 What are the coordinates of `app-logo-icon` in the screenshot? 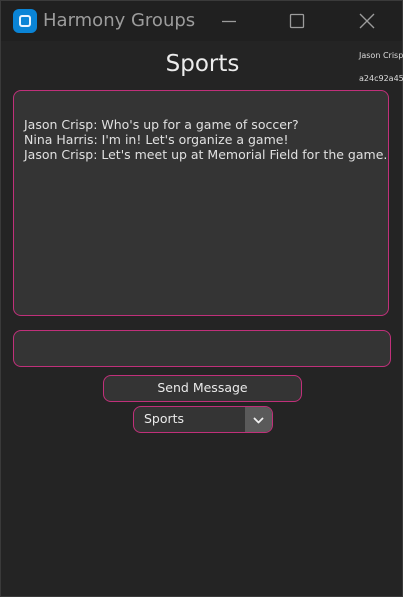 It's located at (25, 21).